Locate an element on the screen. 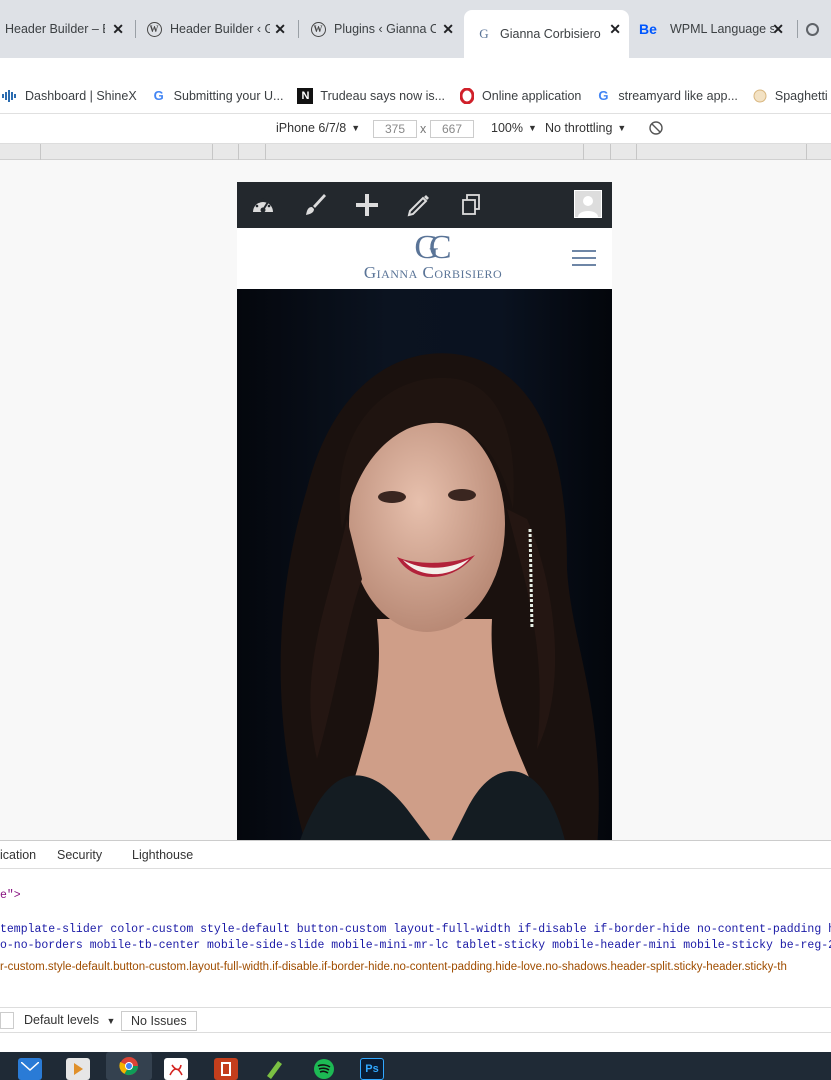 This screenshot has height=1080, width=831. tab-header-builder-be: Header Builder – Be ✕ is located at coordinates (67, 29).